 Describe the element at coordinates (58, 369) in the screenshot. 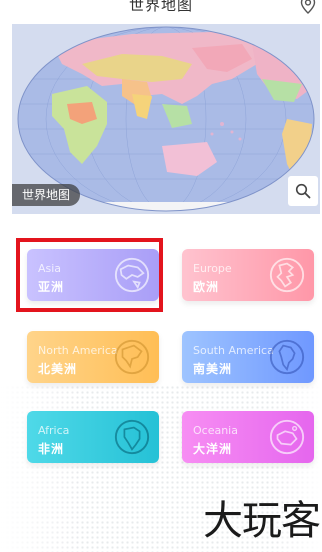

I see `continent-name-cn: 北美洲` at that location.